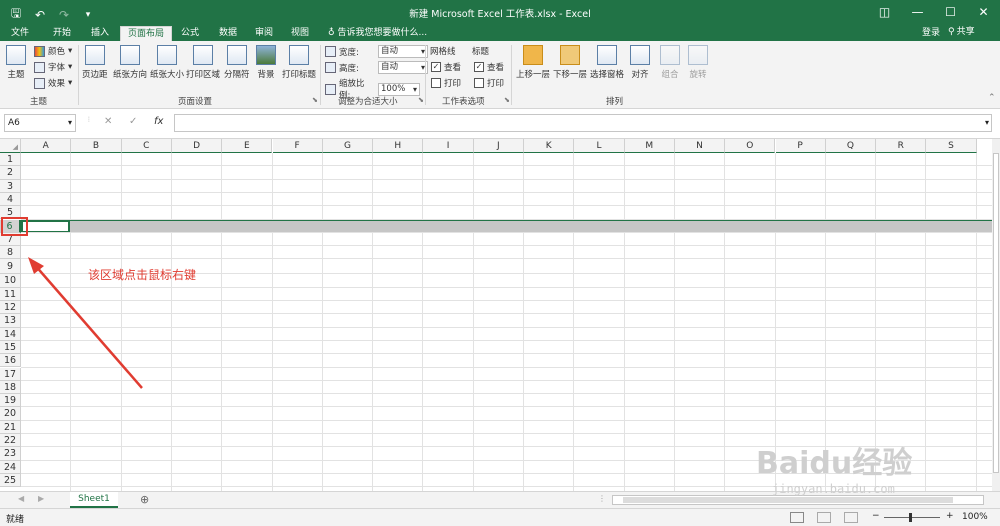  Describe the element at coordinates (10, 199) in the screenshot. I see `row-header: 4` at that location.